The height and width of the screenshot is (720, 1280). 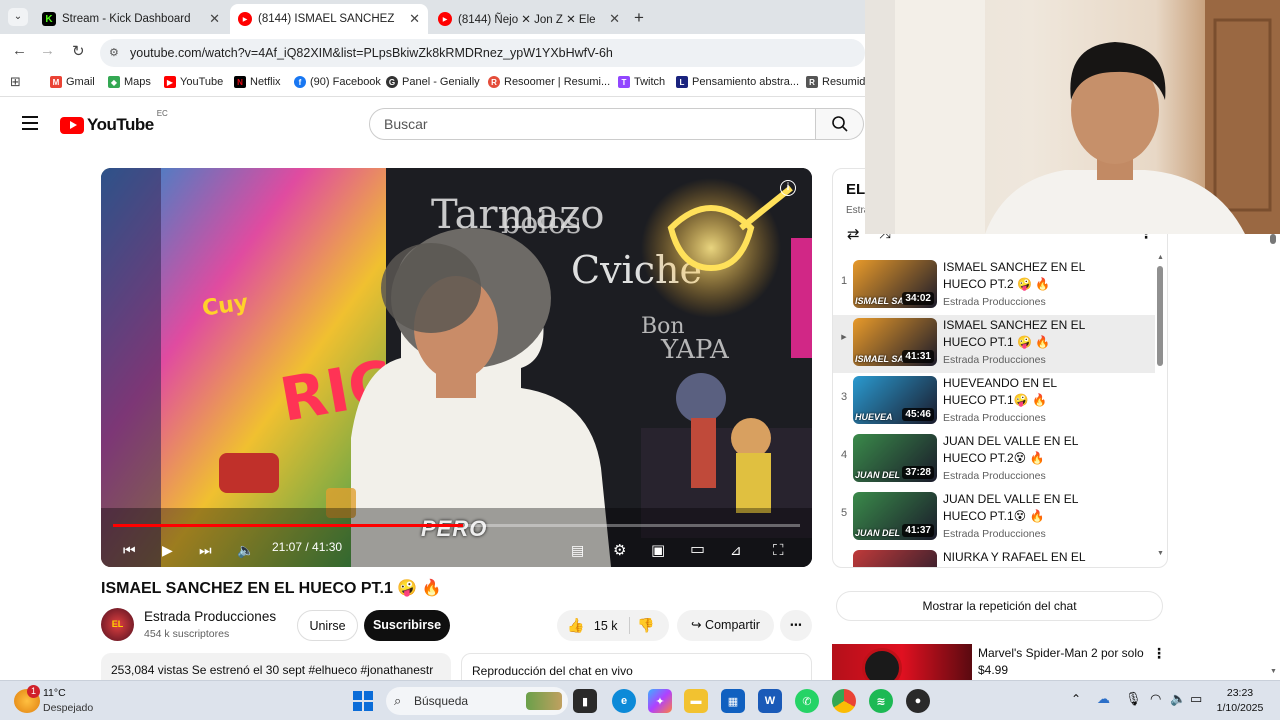 I want to click on obs-icon: ●, so click(x=918, y=701).